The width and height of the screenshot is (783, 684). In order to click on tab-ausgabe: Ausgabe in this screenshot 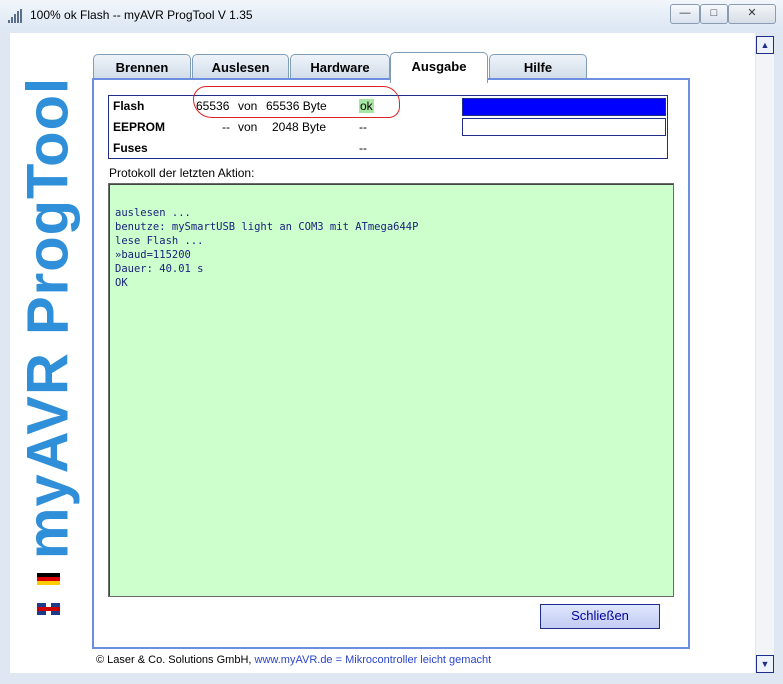, I will do `click(439, 67)`.